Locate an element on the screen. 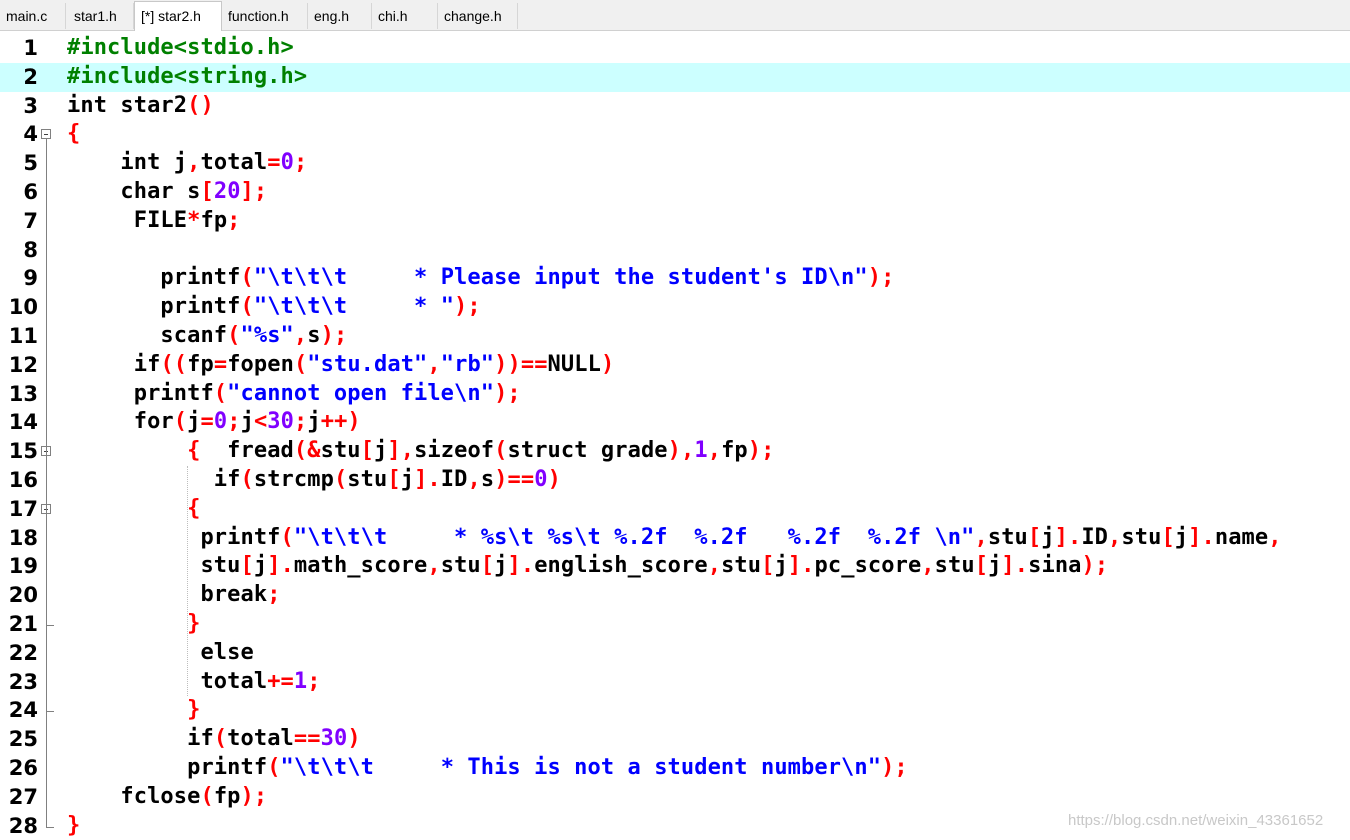  code-token: int is located at coordinates (87, 105).